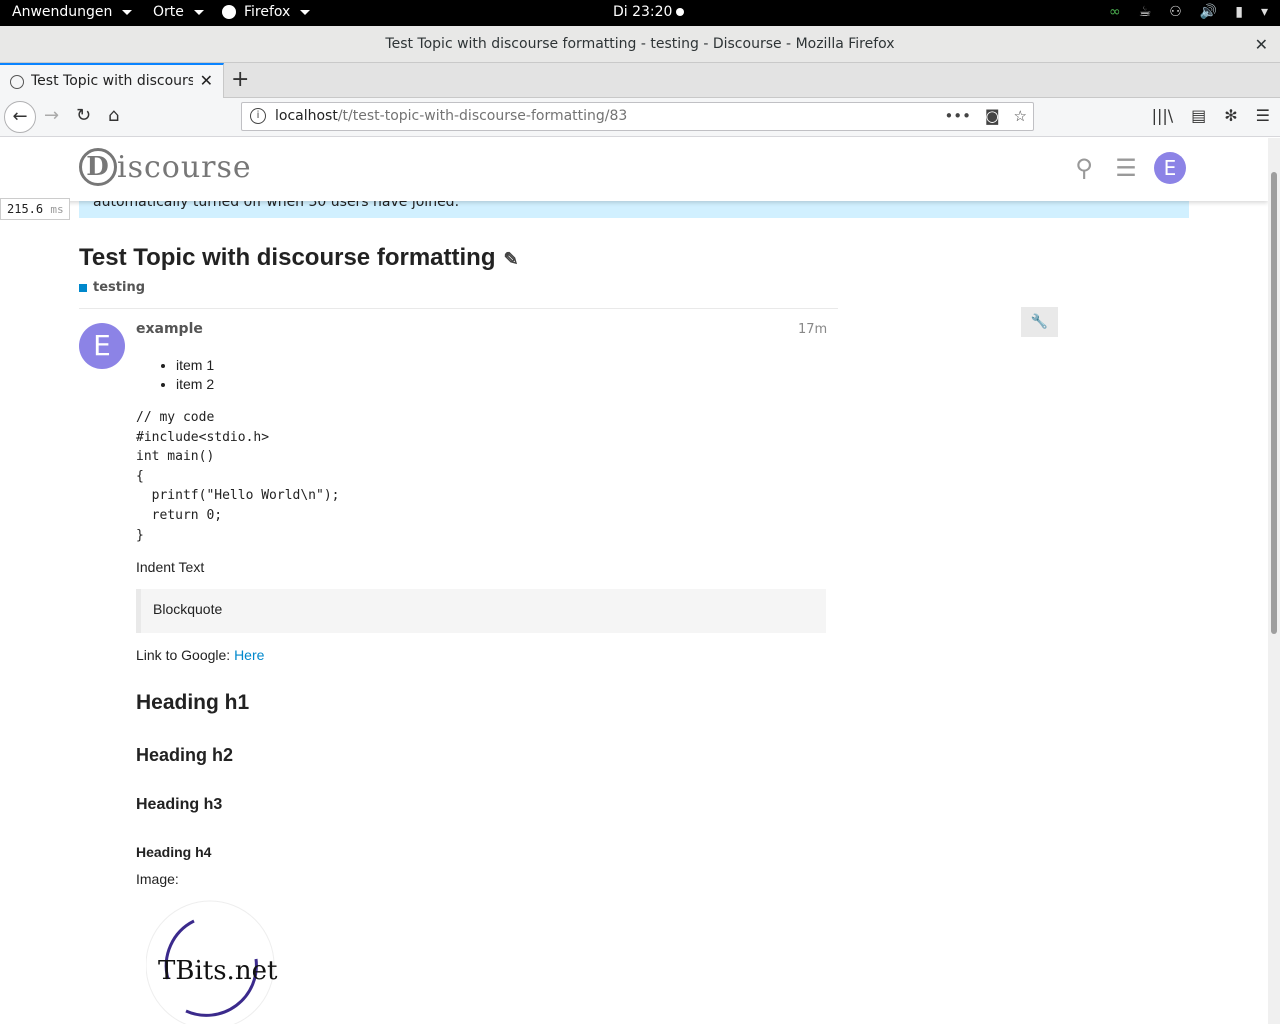  Describe the element at coordinates (169, 329) in the screenshot. I see `post-username: example` at that location.